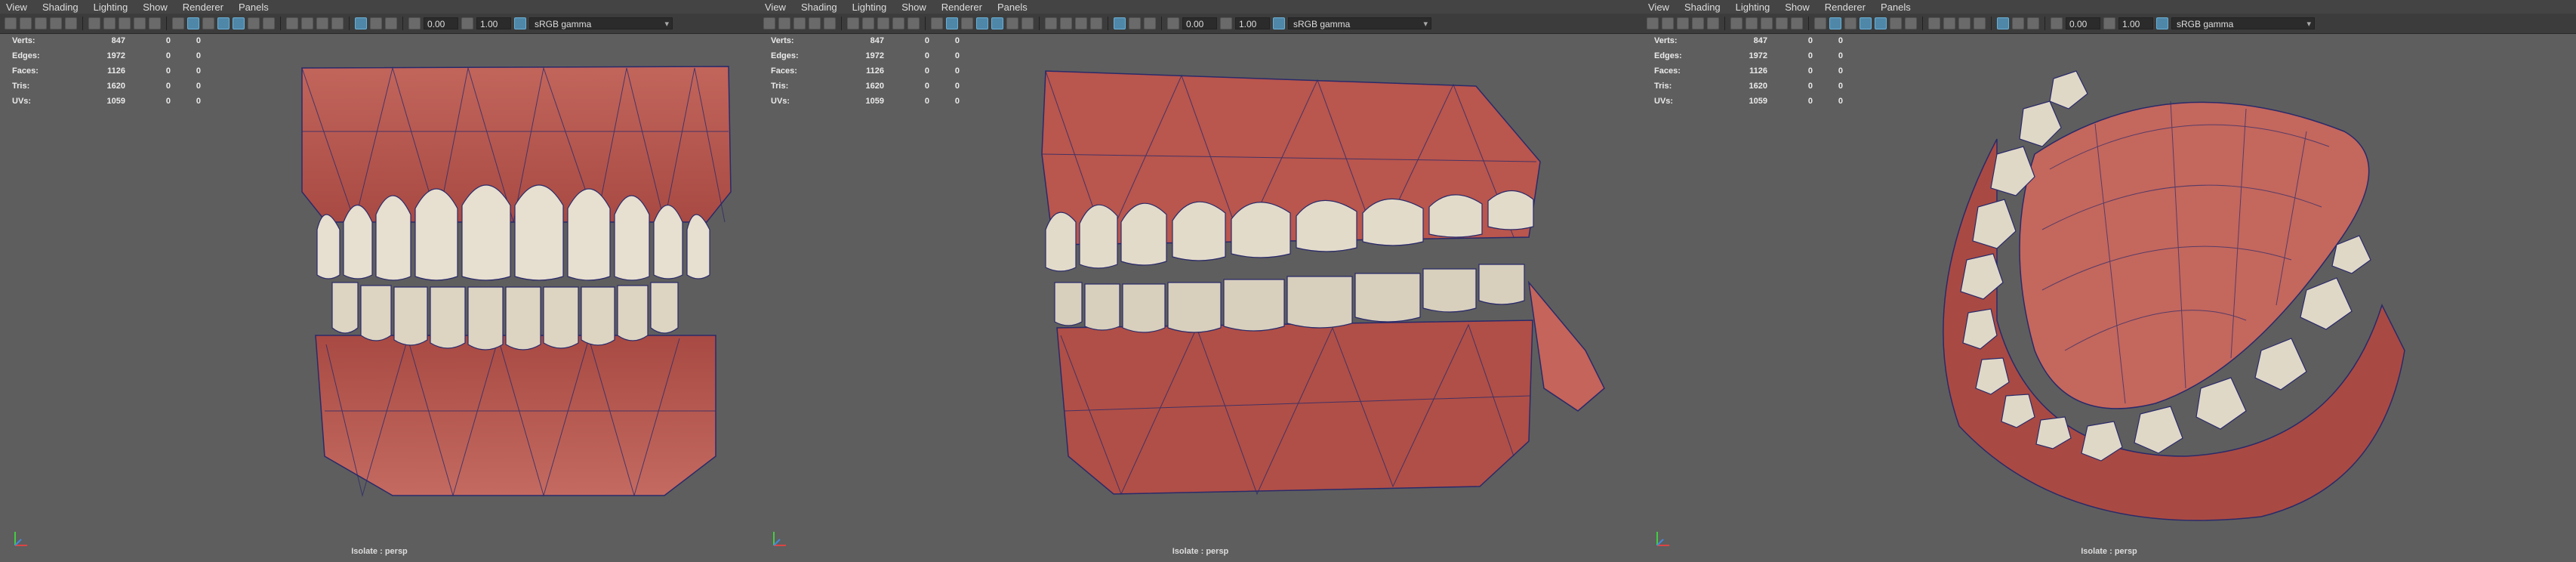 The height and width of the screenshot is (562, 2576). Describe the element at coordinates (815, 23) in the screenshot. I see `image-plane-icon` at that location.